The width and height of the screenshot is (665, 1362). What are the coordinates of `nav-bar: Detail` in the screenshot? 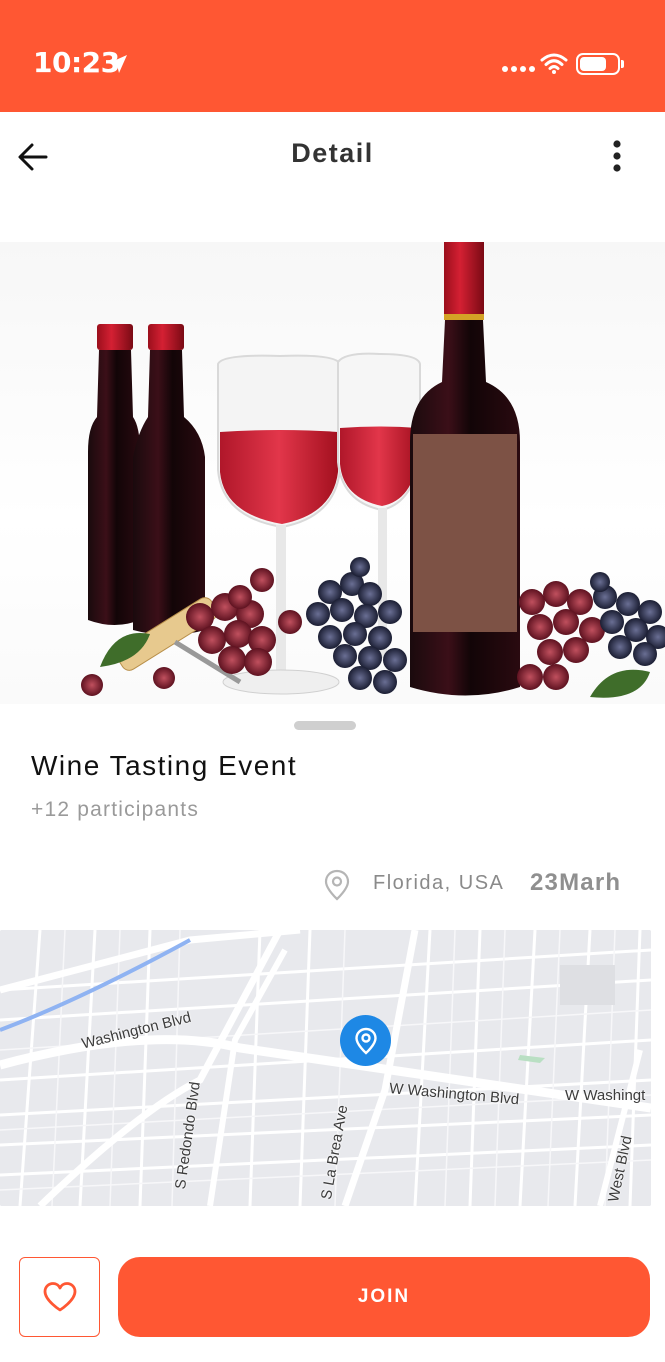 It's located at (332, 157).